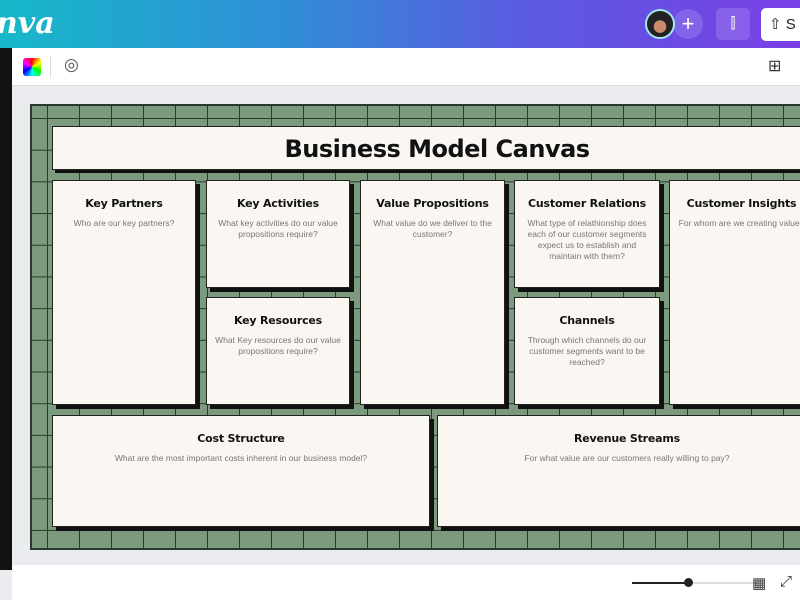 This screenshot has width=800, height=600. I want to click on card-title: Value Propositions, so click(432, 203).